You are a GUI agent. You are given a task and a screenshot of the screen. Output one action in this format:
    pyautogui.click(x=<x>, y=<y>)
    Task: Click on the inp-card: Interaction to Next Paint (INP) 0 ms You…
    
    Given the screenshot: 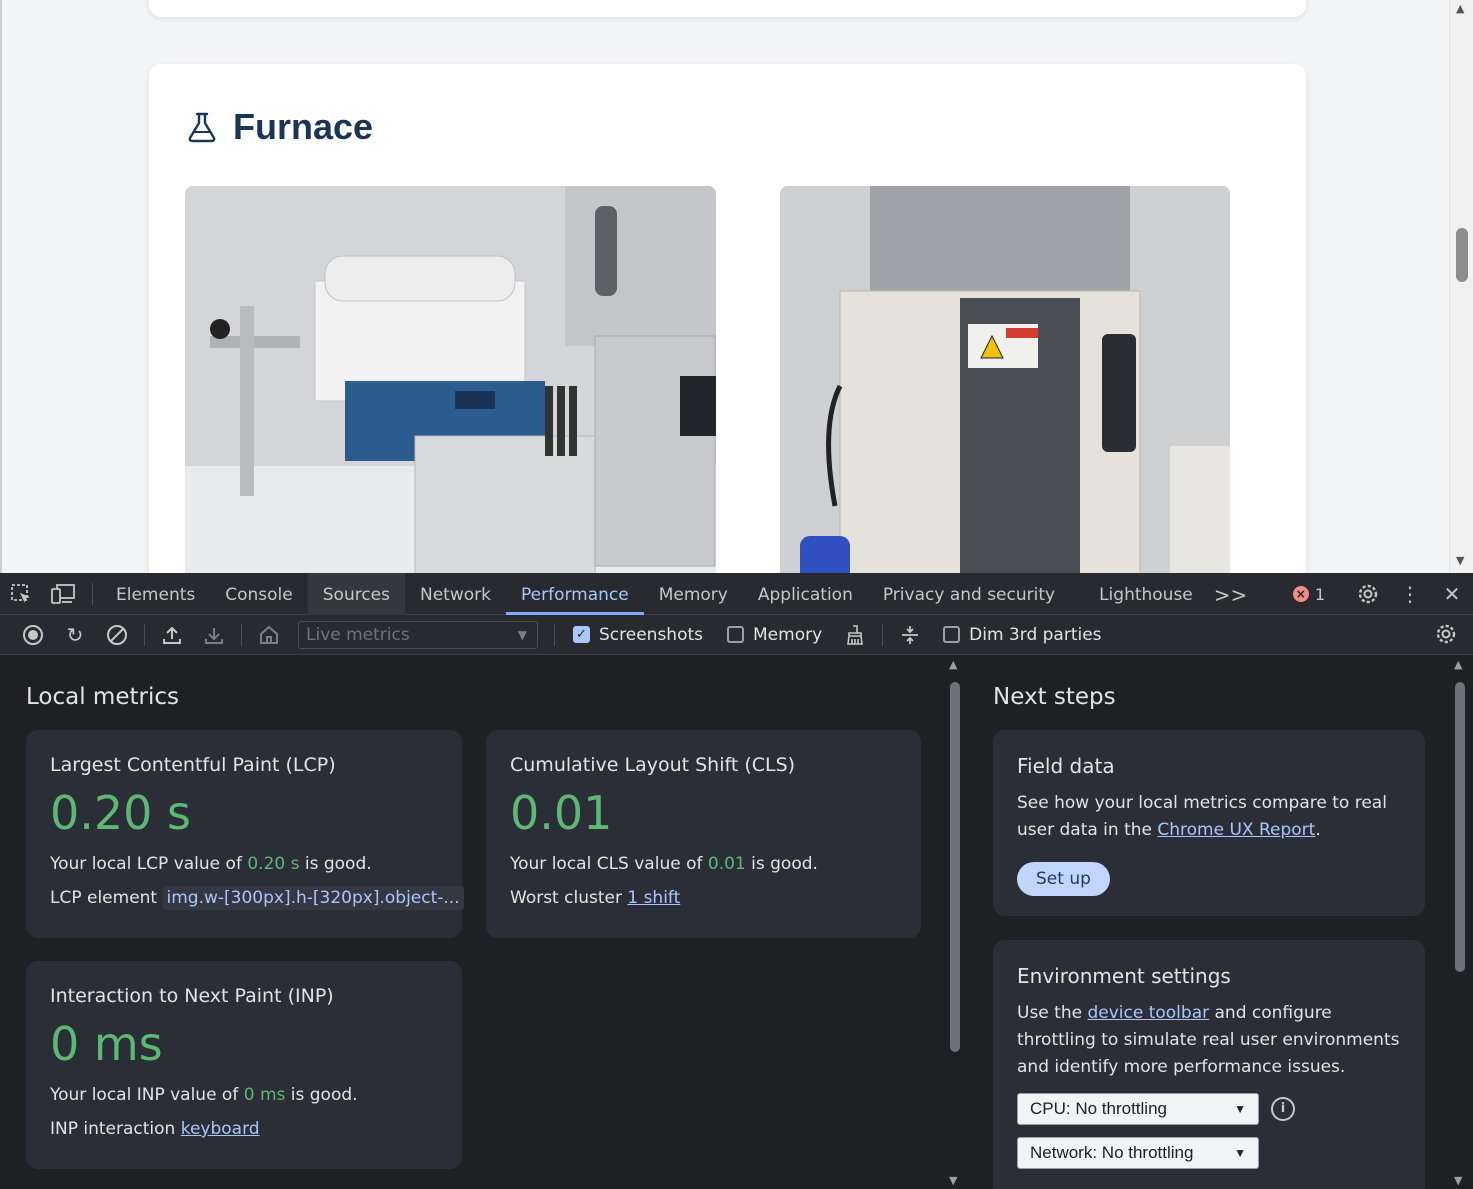 What is the action you would take?
    pyautogui.click(x=244, y=1065)
    